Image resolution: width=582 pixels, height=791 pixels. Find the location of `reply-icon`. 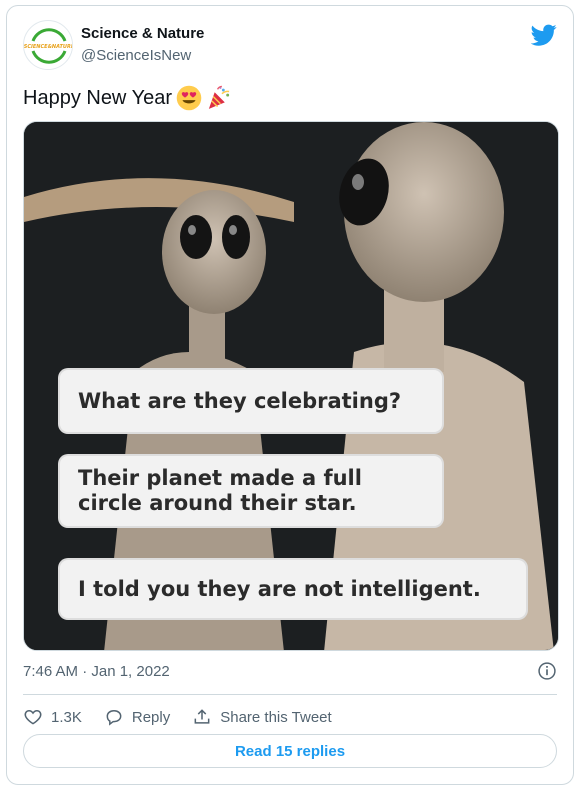

reply-icon is located at coordinates (114, 717).